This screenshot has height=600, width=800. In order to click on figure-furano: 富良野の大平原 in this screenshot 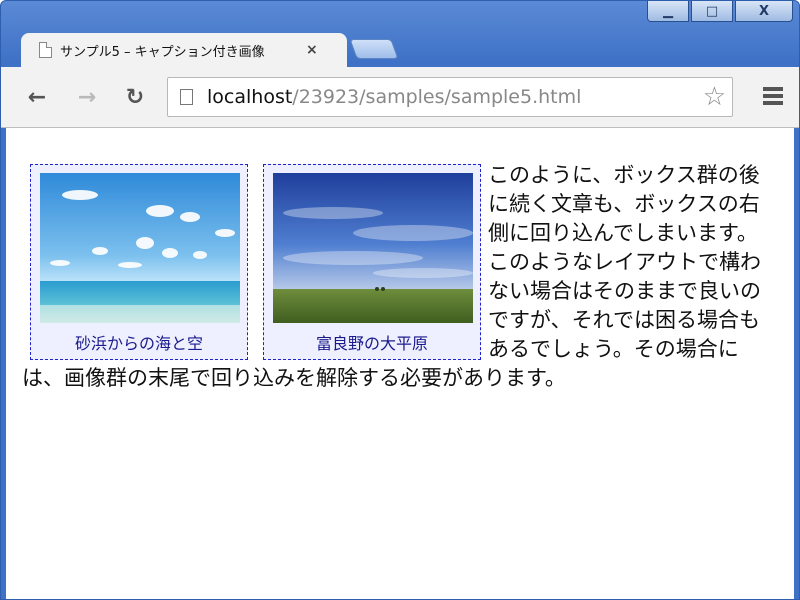, I will do `click(372, 262)`.